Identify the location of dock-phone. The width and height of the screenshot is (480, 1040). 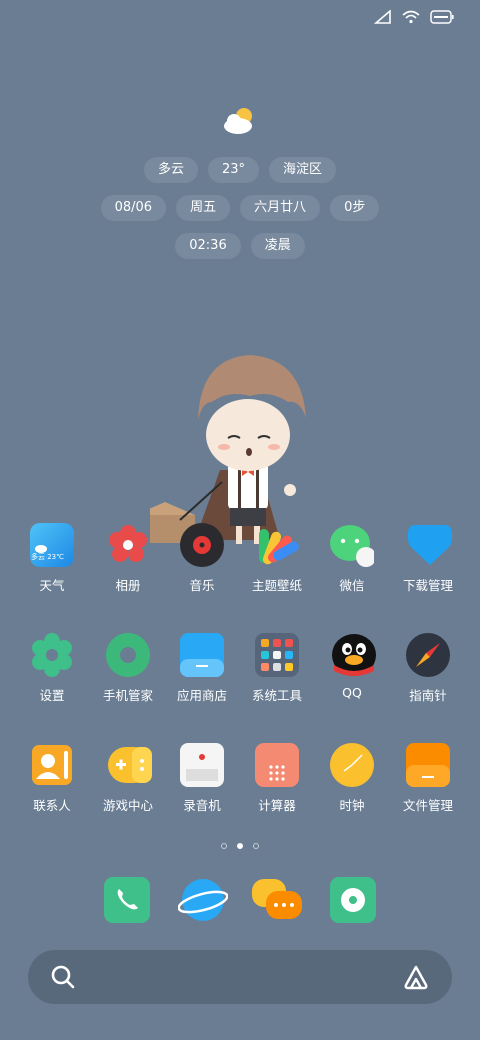
(127, 900).